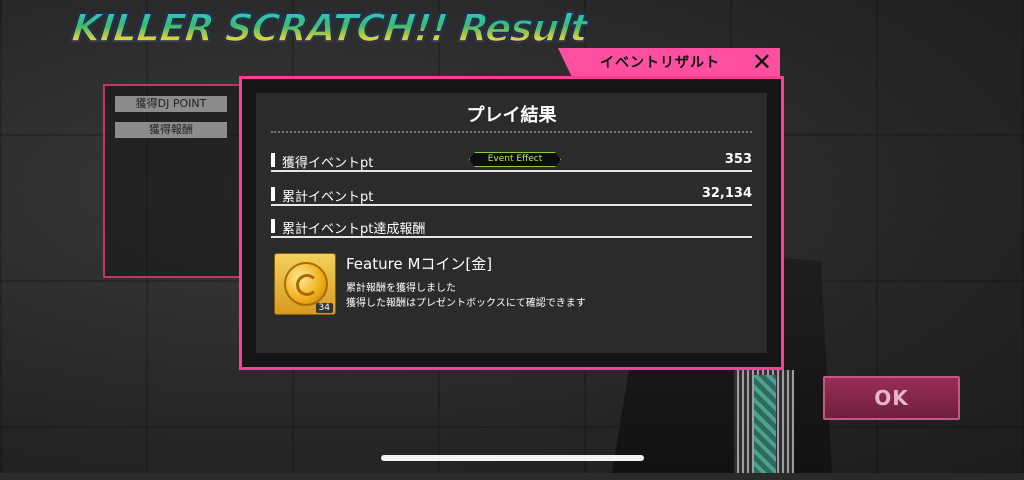 This screenshot has height=480, width=1024. What do you see at coordinates (738, 159) in the screenshot?
I see `earned-event-pt-value: 353` at bounding box center [738, 159].